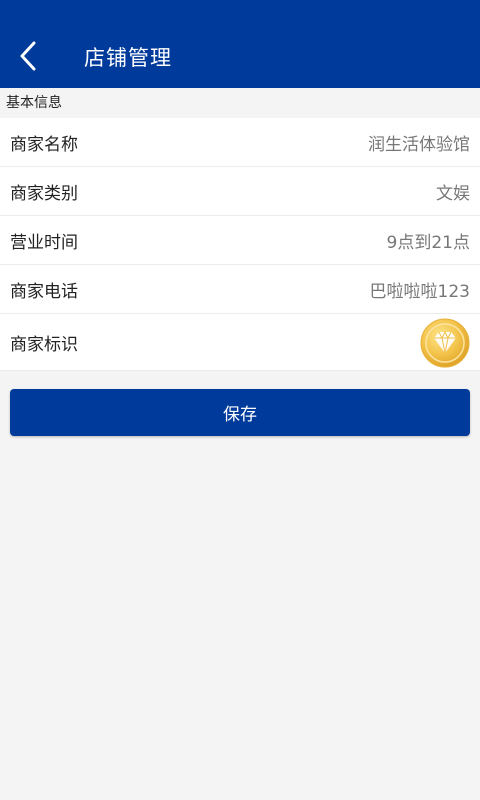 The image size is (480, 800). I want to click on row-value: 文娱, so click(453, 193).